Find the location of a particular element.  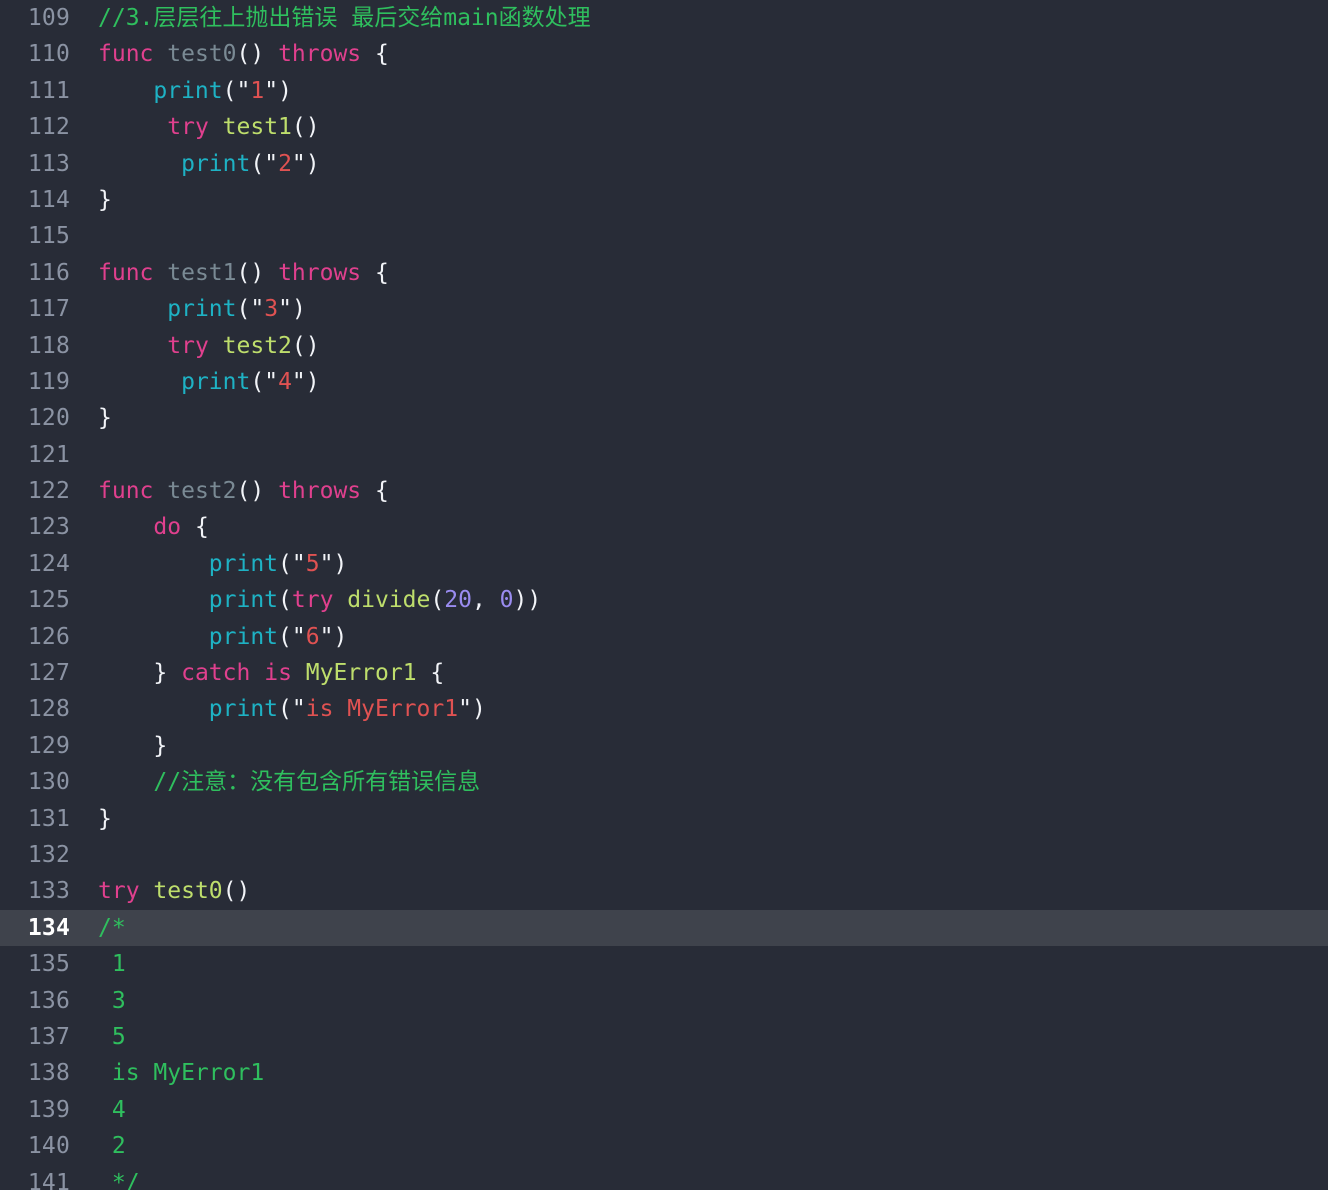

code-line-content: 4 is located at coordinates (699, 1110).